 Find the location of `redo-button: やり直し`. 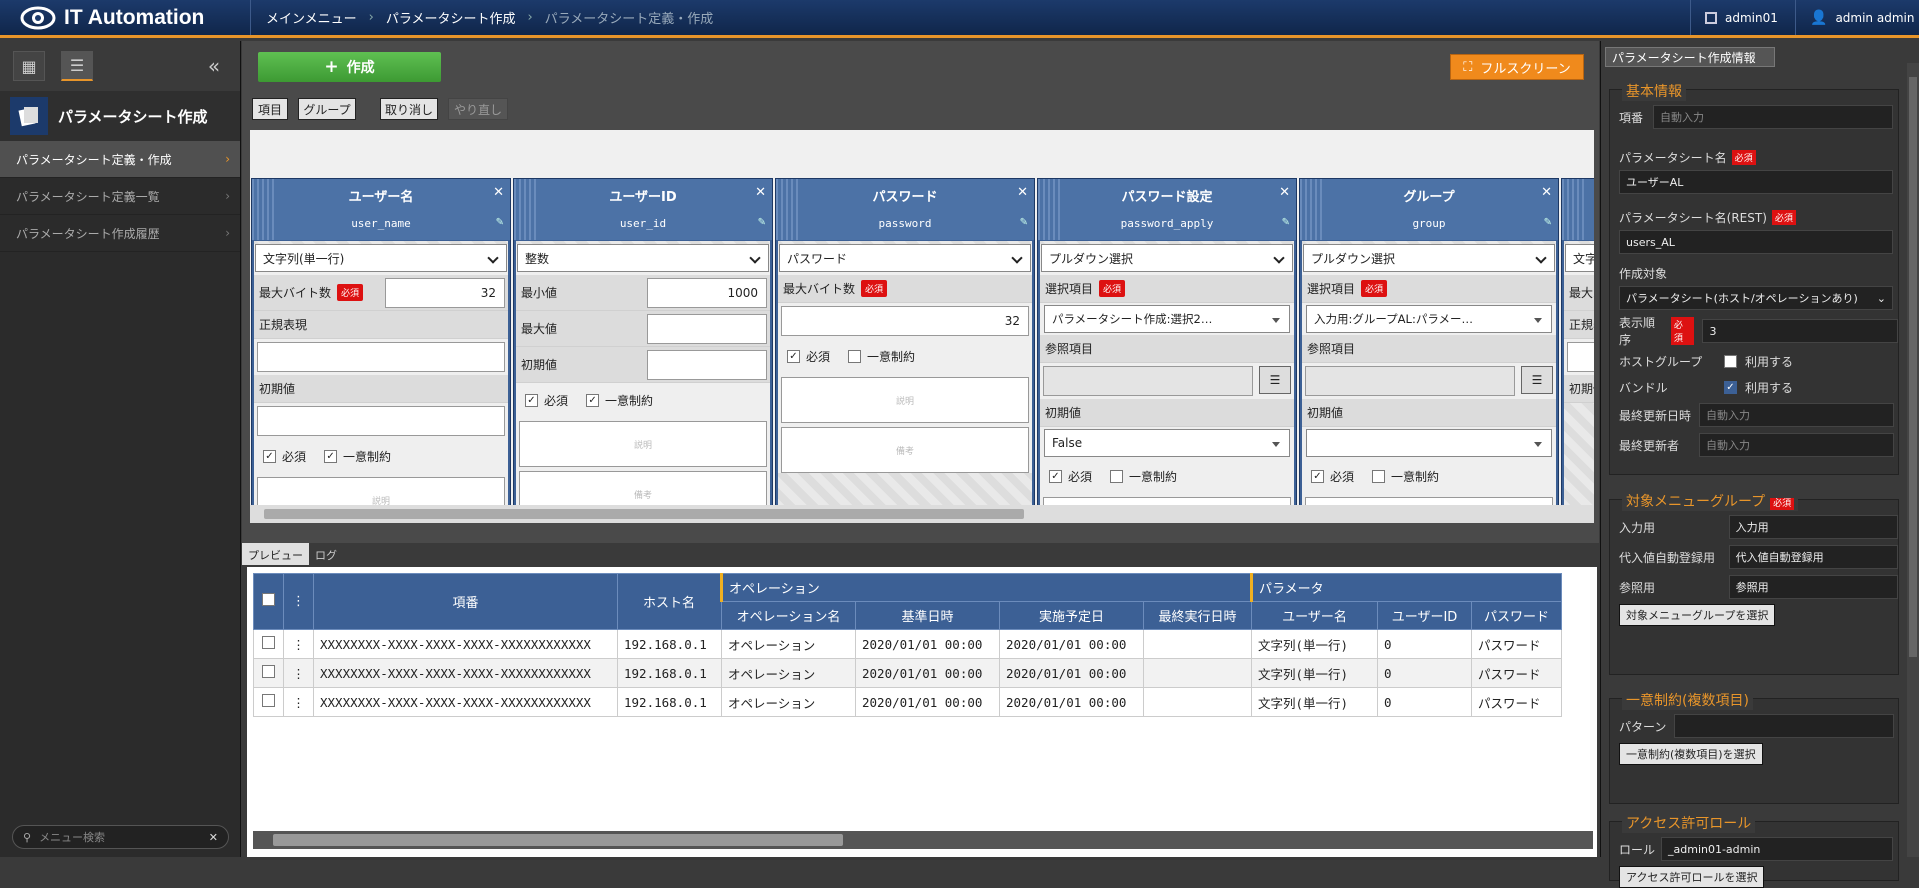

redo-button: やり直し is located at coordinates (478, 109).